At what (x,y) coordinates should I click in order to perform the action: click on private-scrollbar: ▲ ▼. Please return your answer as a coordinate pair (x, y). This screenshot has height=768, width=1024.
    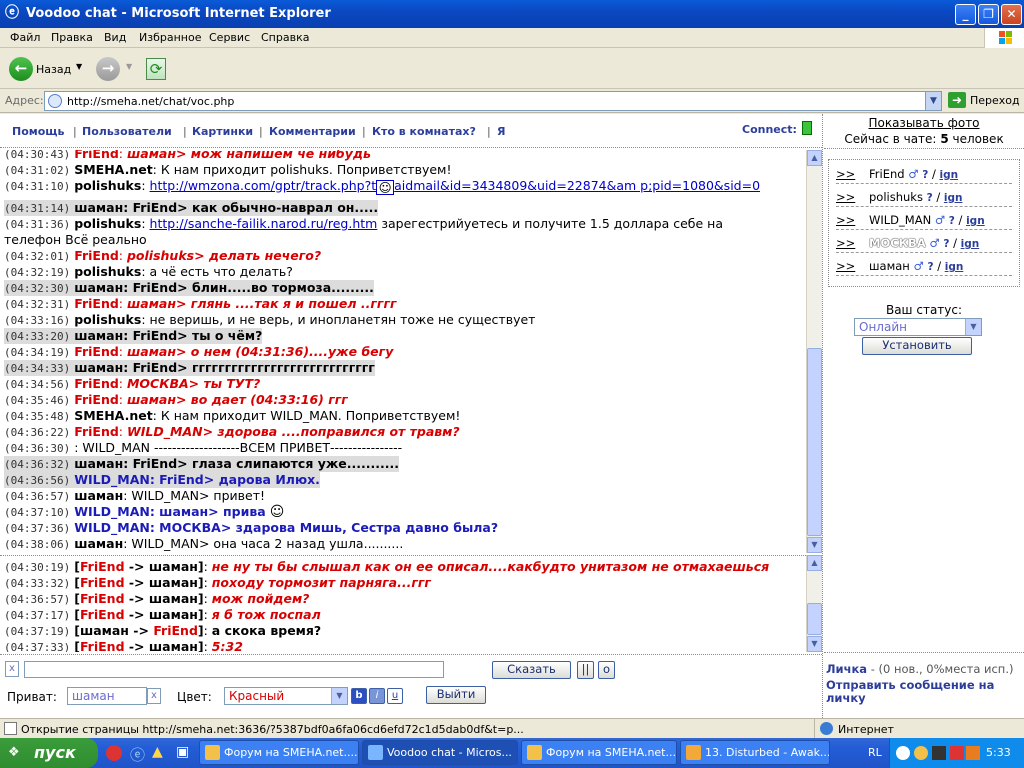
    Looking at the image, I should click on (814, 603).